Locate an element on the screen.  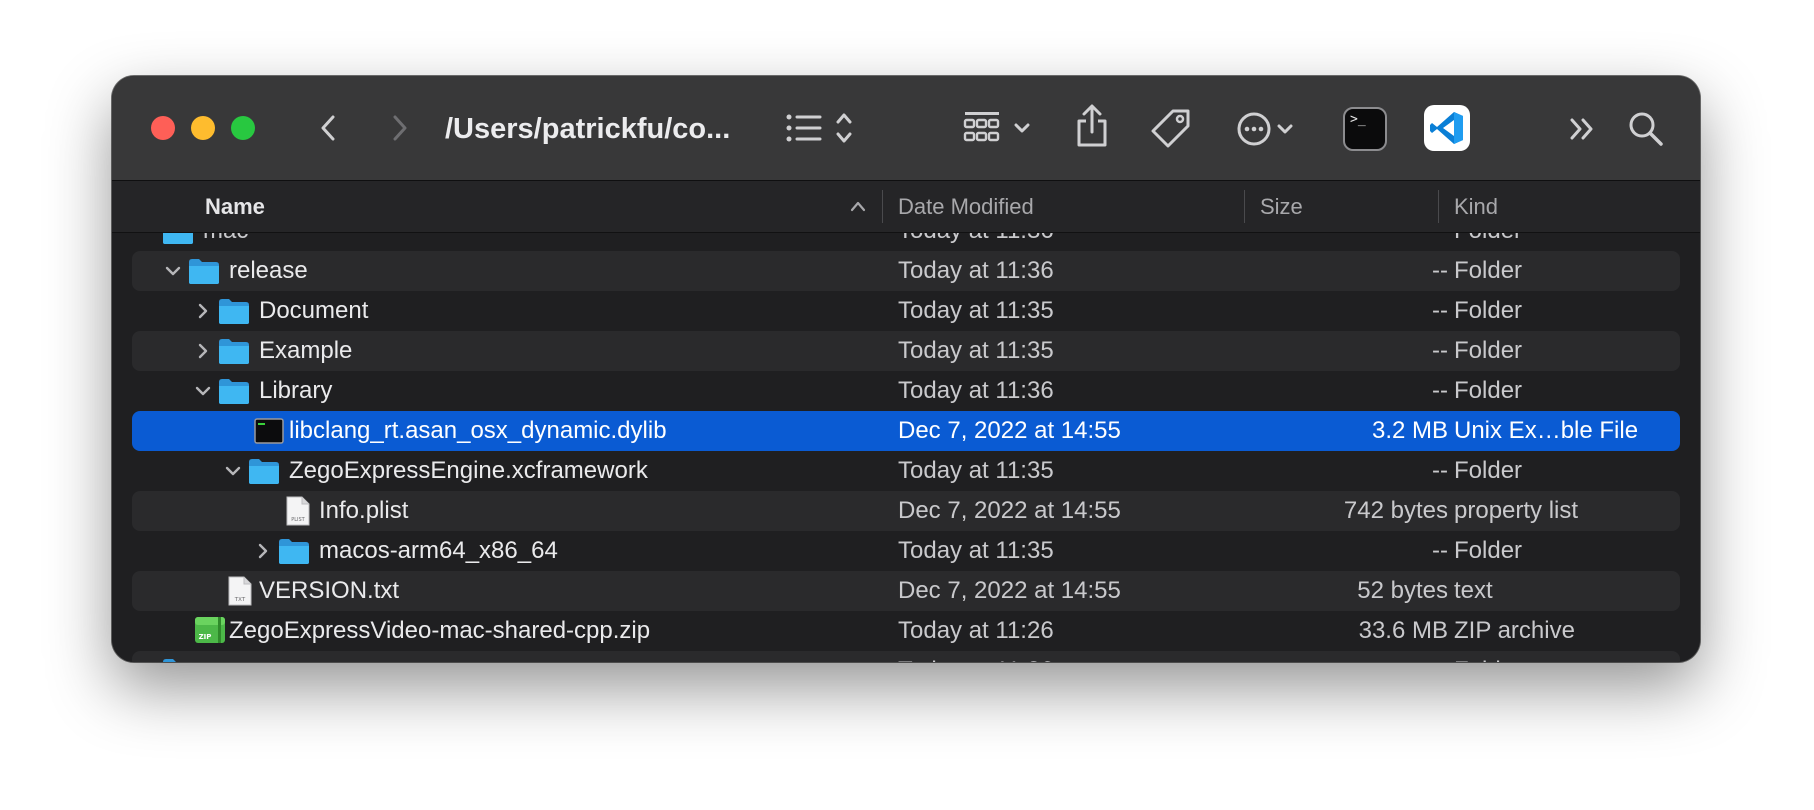
row-size: 3.2 MB is located at coordinates (1409, 430).